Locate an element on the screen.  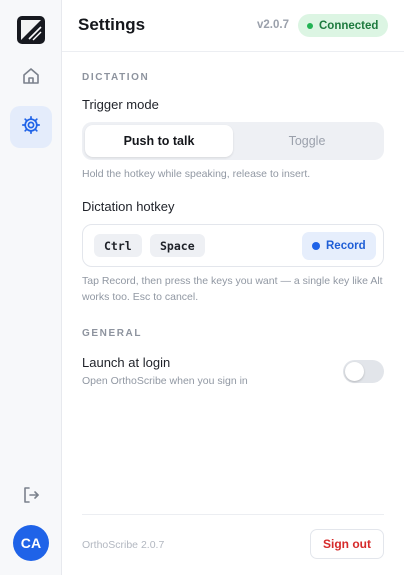
sidebar-item-settings is located at coordinates (31, 127).